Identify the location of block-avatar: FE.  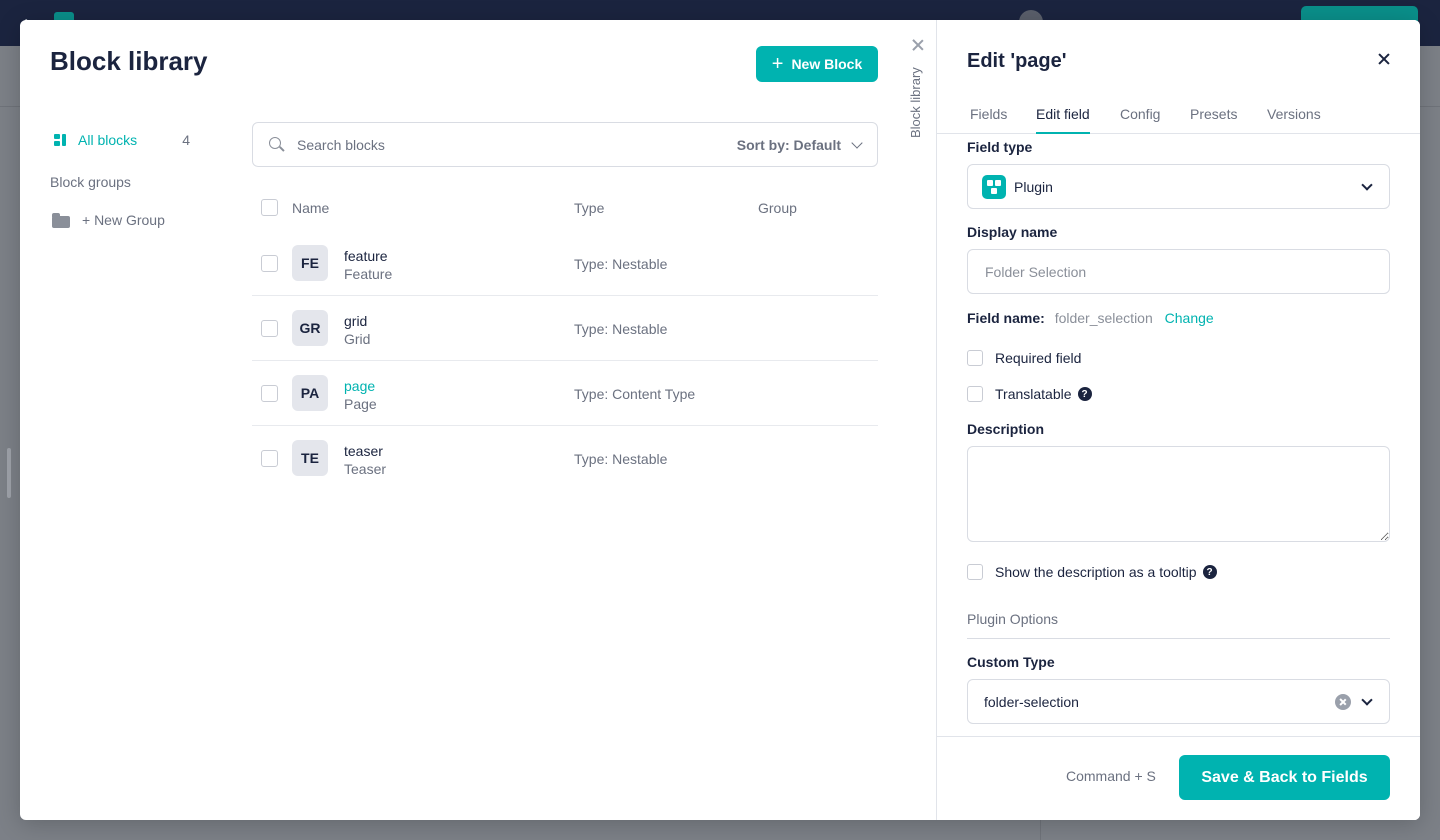
(310, 263).